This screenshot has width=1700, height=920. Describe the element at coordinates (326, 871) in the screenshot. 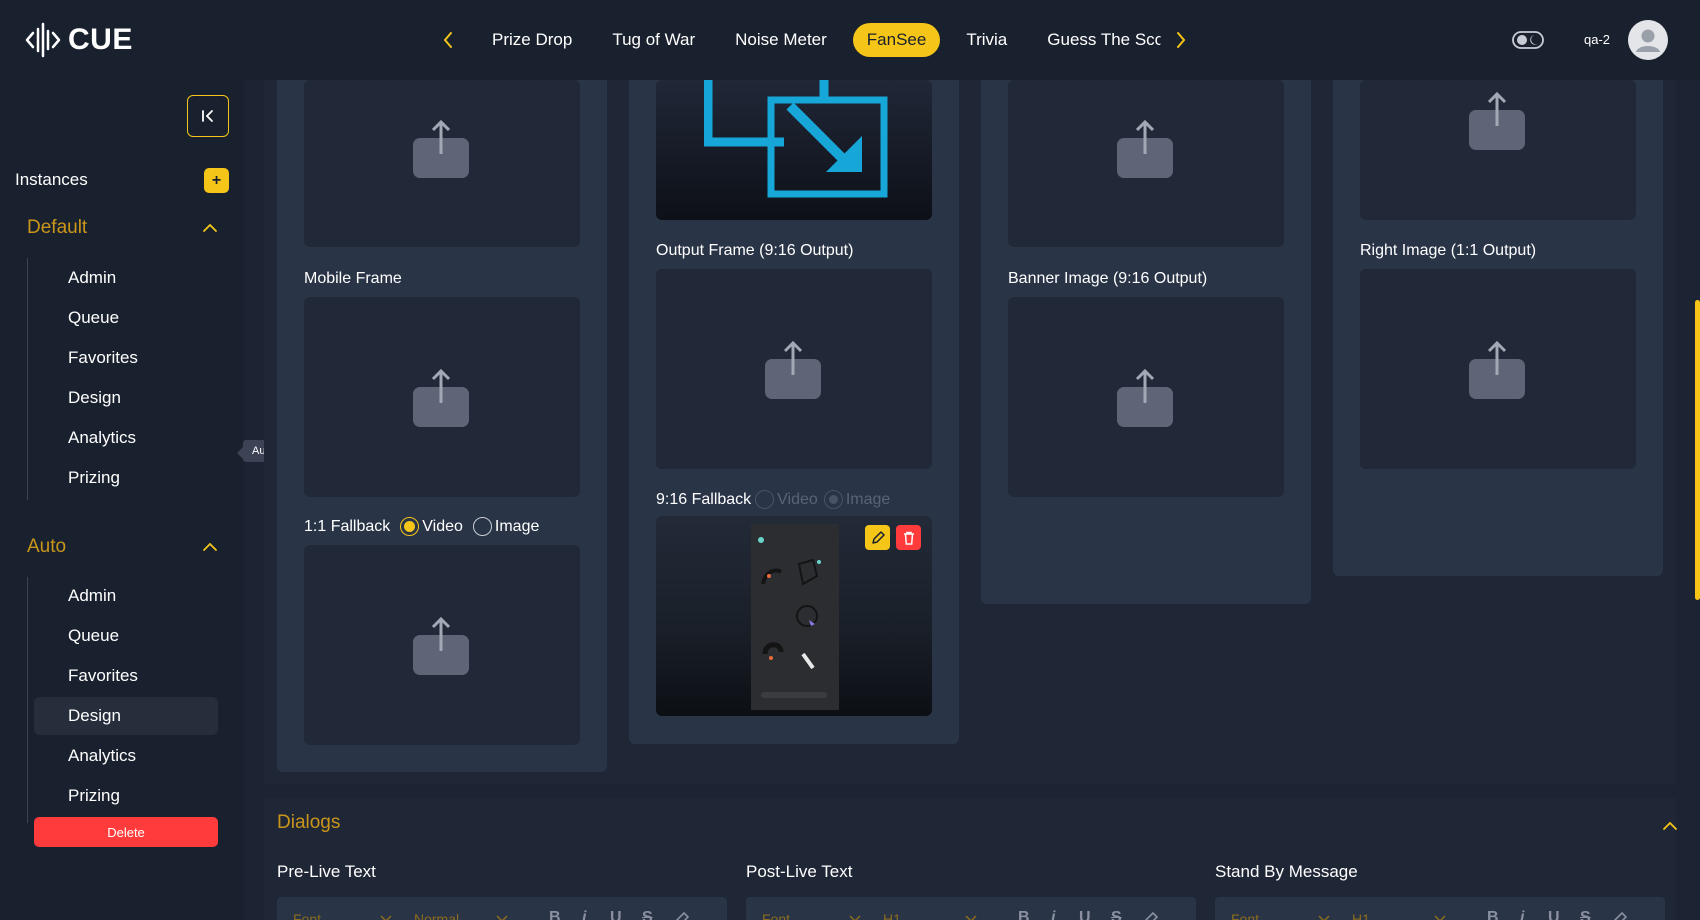

I see `pre-live-text-label: Pre-Live Text` at that location.